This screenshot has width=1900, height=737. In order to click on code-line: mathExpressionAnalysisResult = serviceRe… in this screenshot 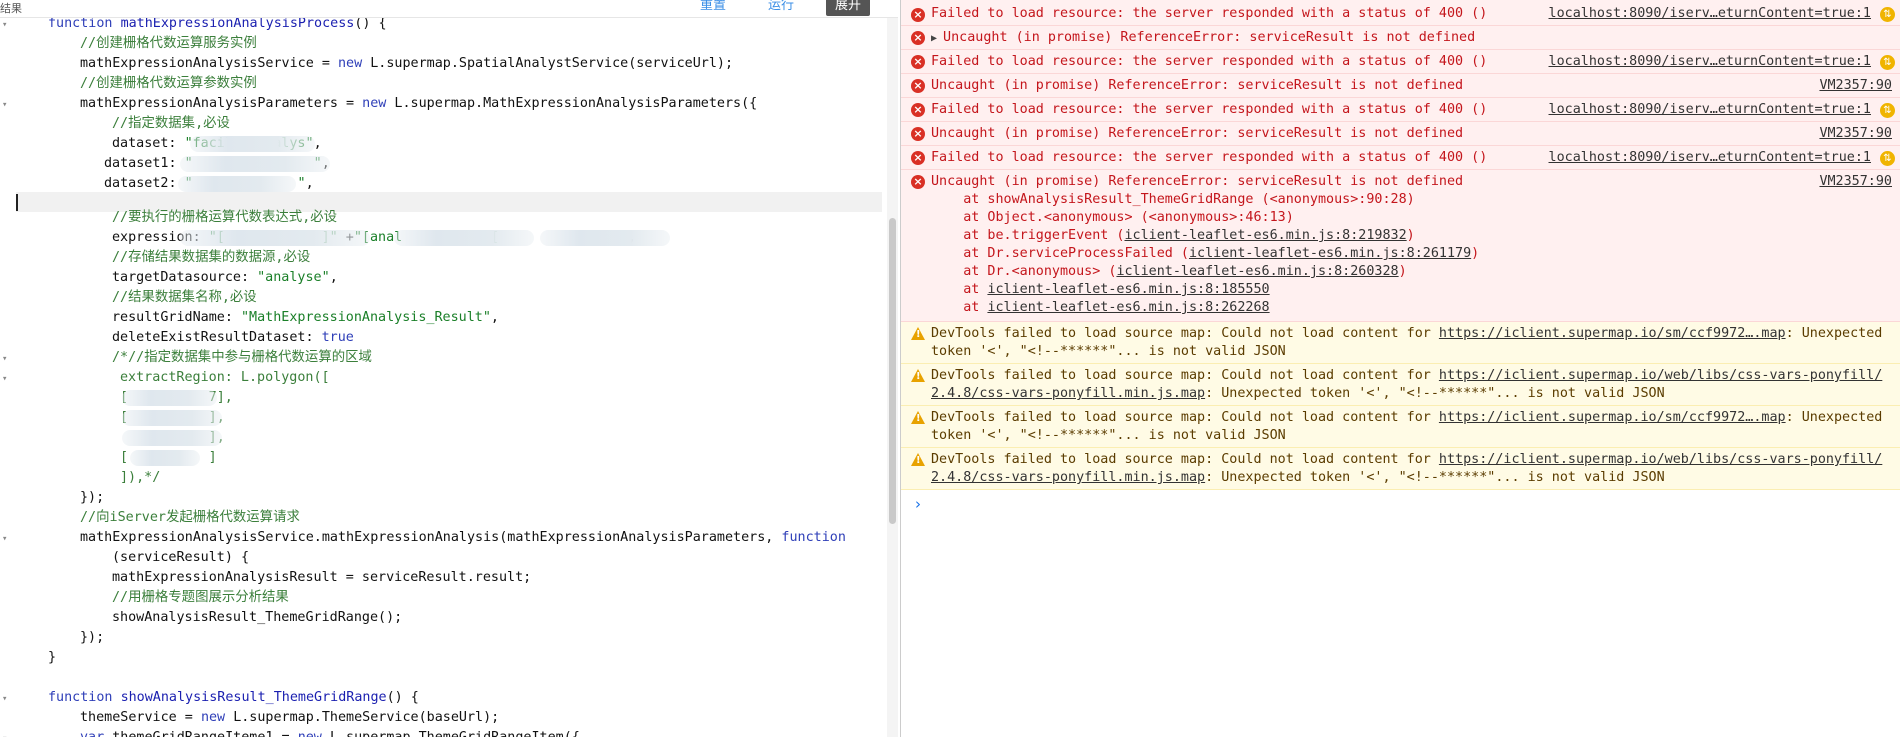, I will do `click(321, 578)`.